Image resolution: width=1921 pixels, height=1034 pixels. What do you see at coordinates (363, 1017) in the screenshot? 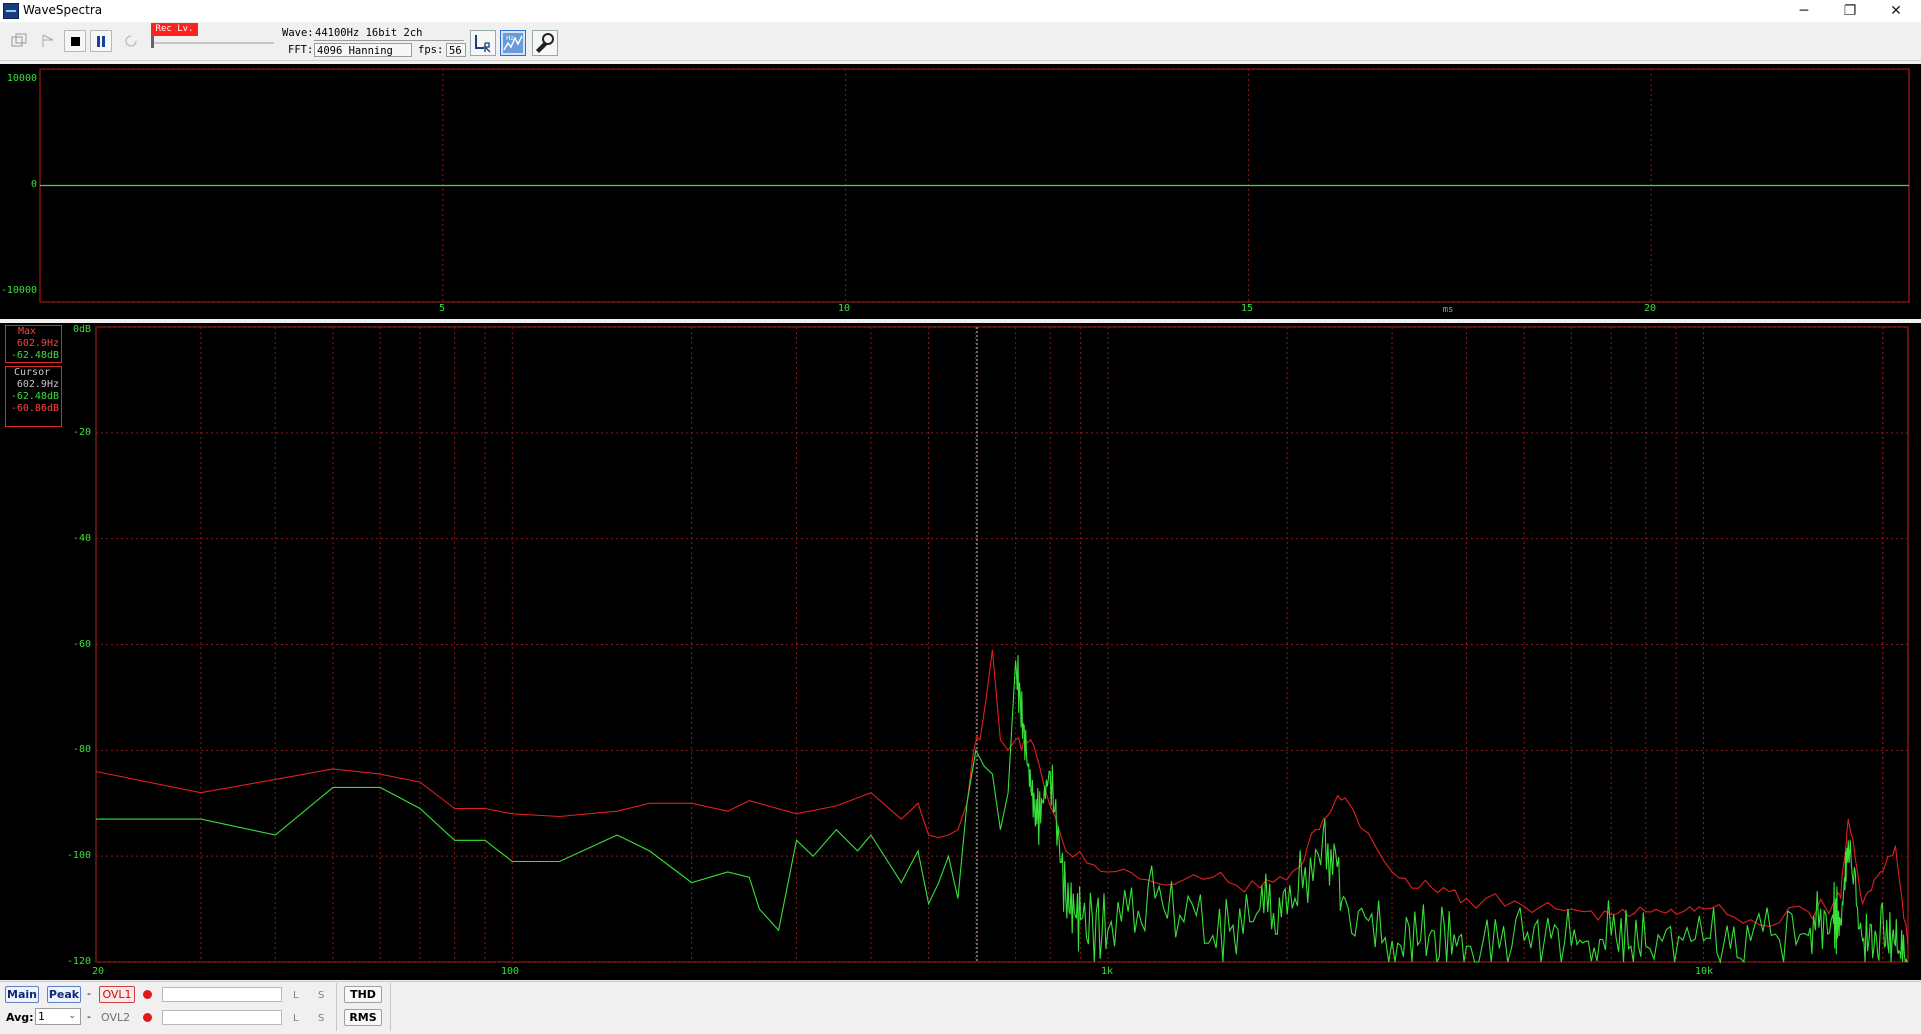
I see `rms-button: RMS` at bounding box center [363, 1017].